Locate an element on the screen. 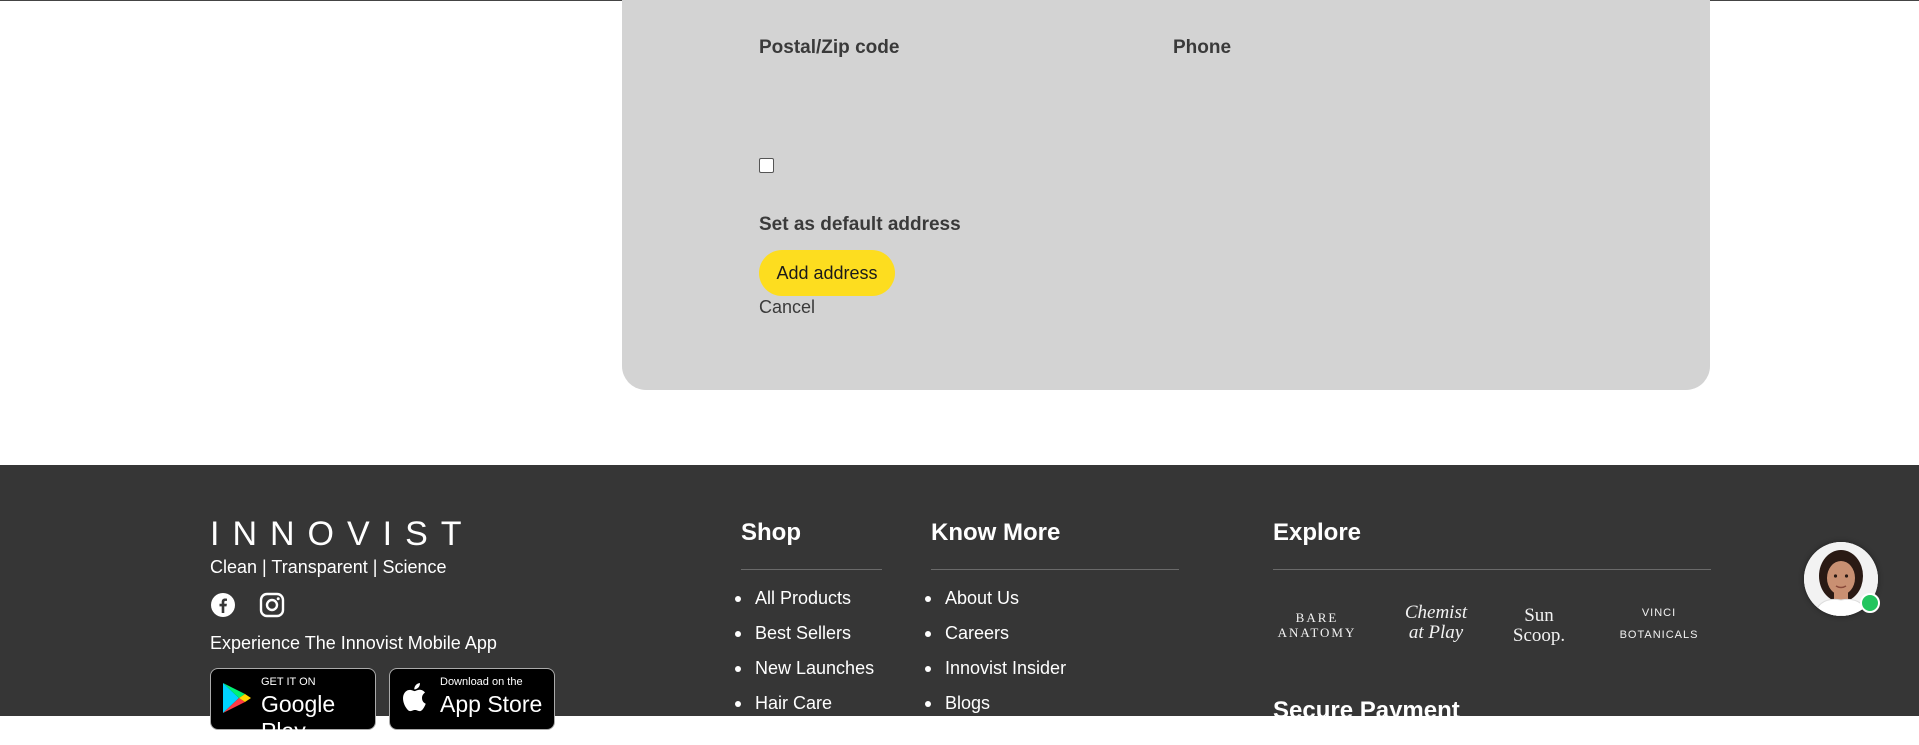 The image size is (1919, 745). footer-link-careers: Careers is located at coordinates (995, 633).